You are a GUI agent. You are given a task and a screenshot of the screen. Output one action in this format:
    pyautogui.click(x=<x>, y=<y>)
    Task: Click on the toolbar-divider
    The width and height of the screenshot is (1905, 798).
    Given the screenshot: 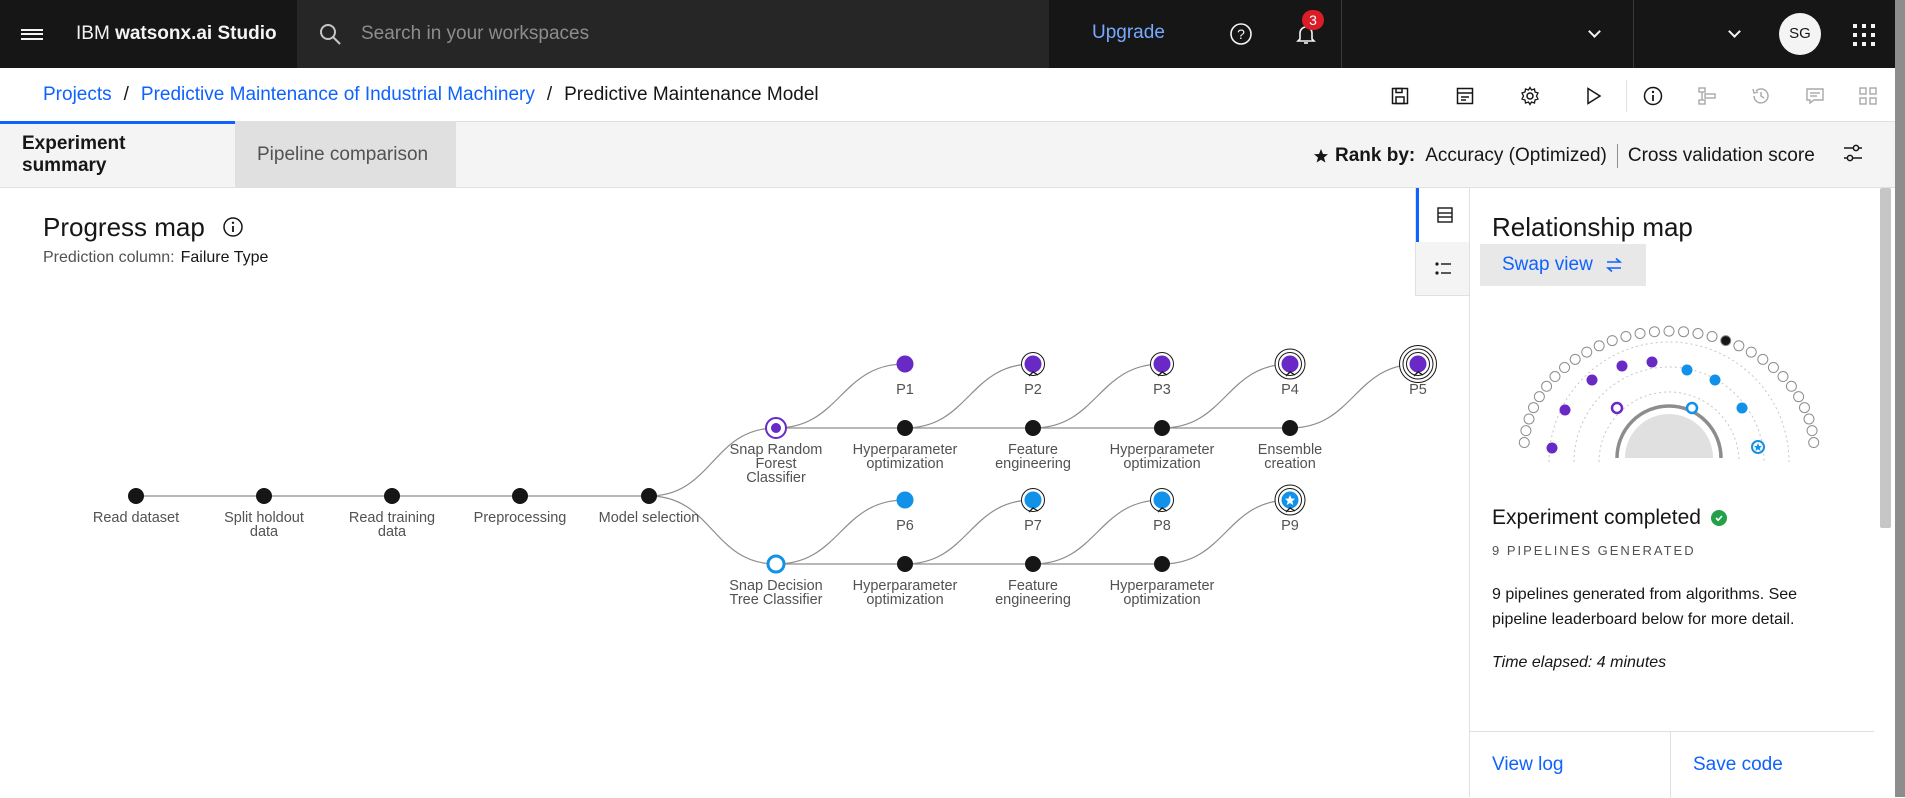 What is the action you would take?
    pyautogui.click(x=1626, y=96)
    